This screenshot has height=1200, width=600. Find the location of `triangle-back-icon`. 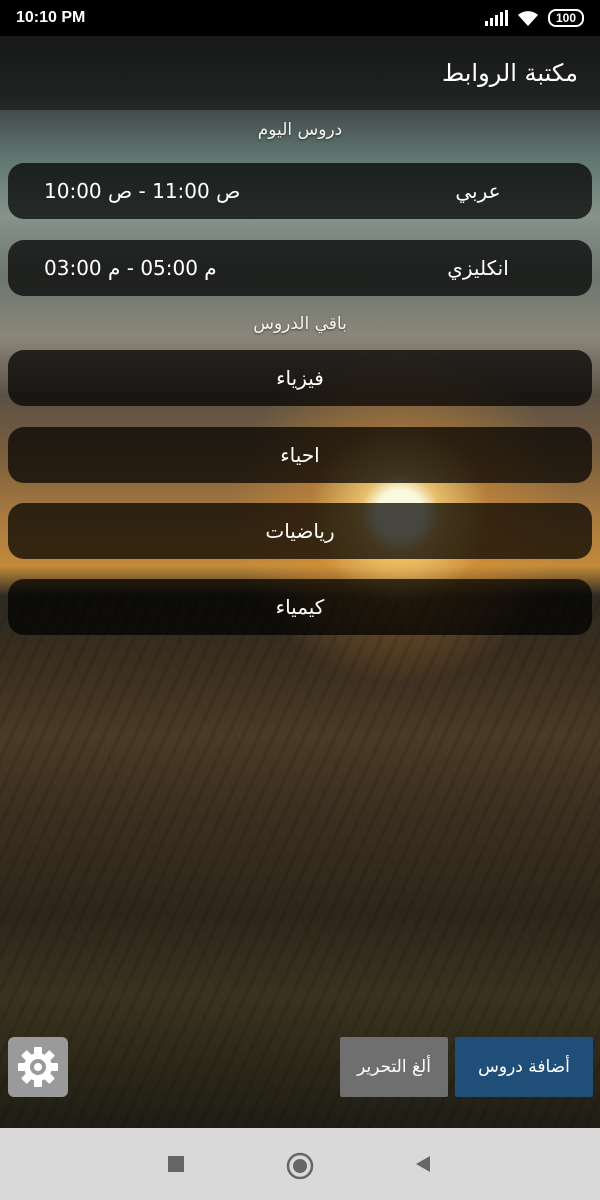

triangle-back-icon is located at coordinates (423, 1164).